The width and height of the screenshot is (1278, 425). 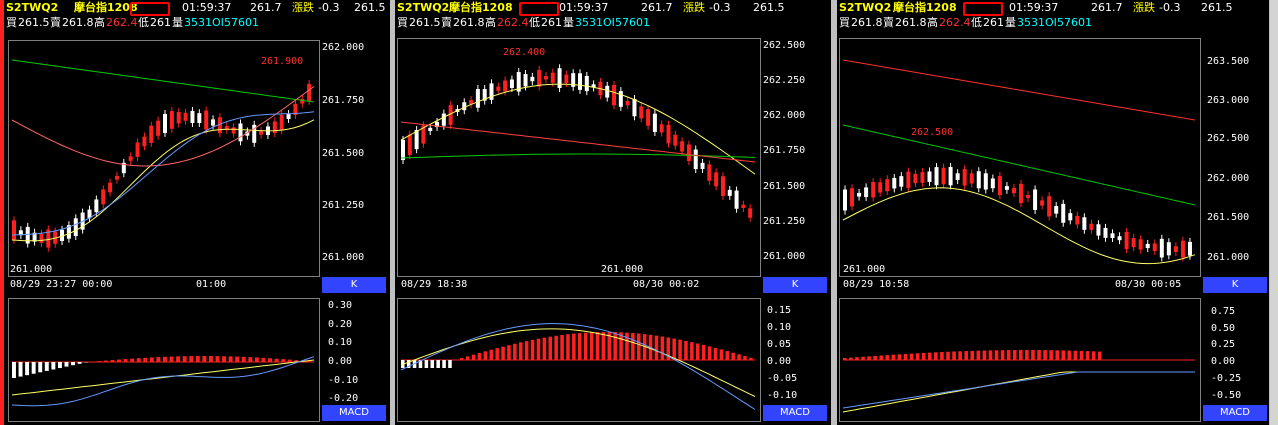 I want to click on candlesticks, so click(x=162, y=165).